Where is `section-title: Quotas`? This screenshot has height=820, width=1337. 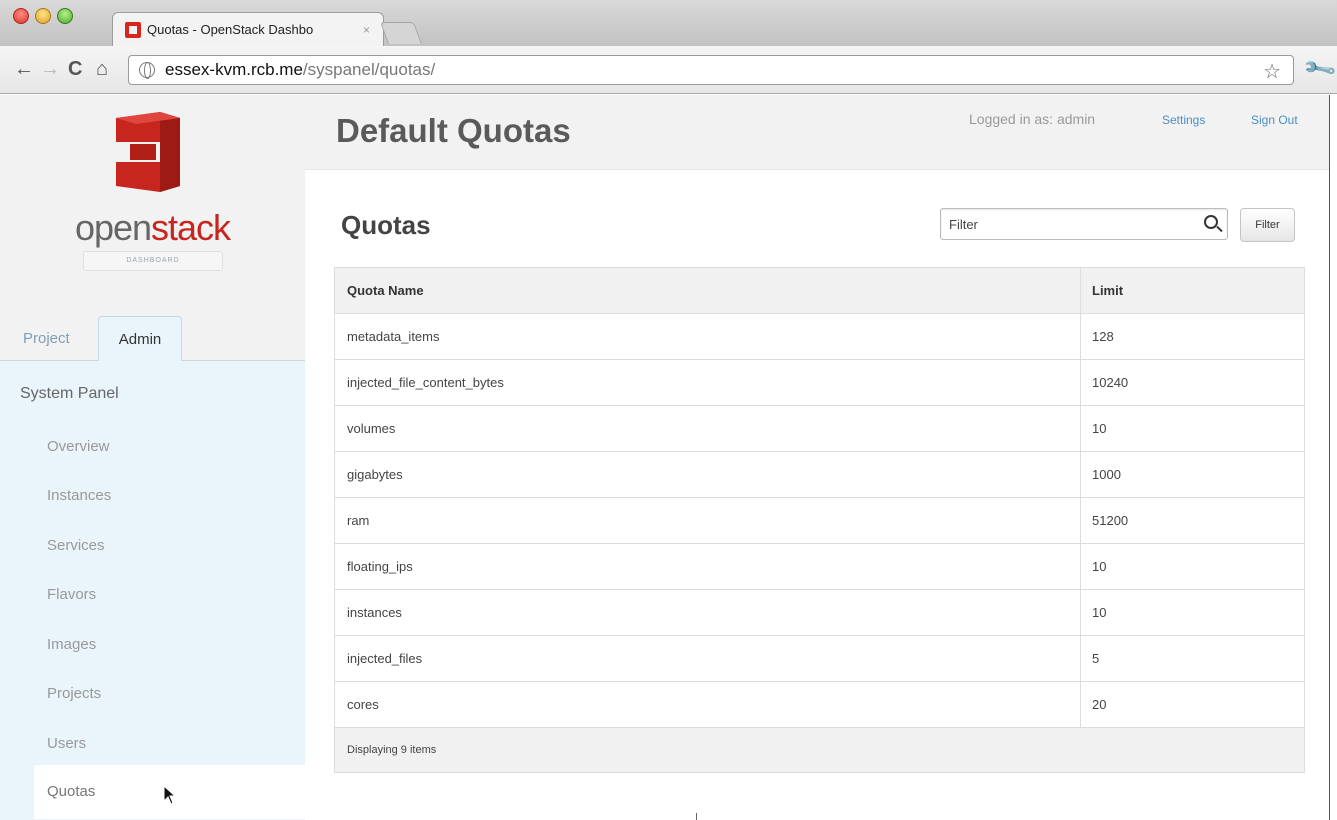
section-title: Quotas is located at coordinates (386, 225).